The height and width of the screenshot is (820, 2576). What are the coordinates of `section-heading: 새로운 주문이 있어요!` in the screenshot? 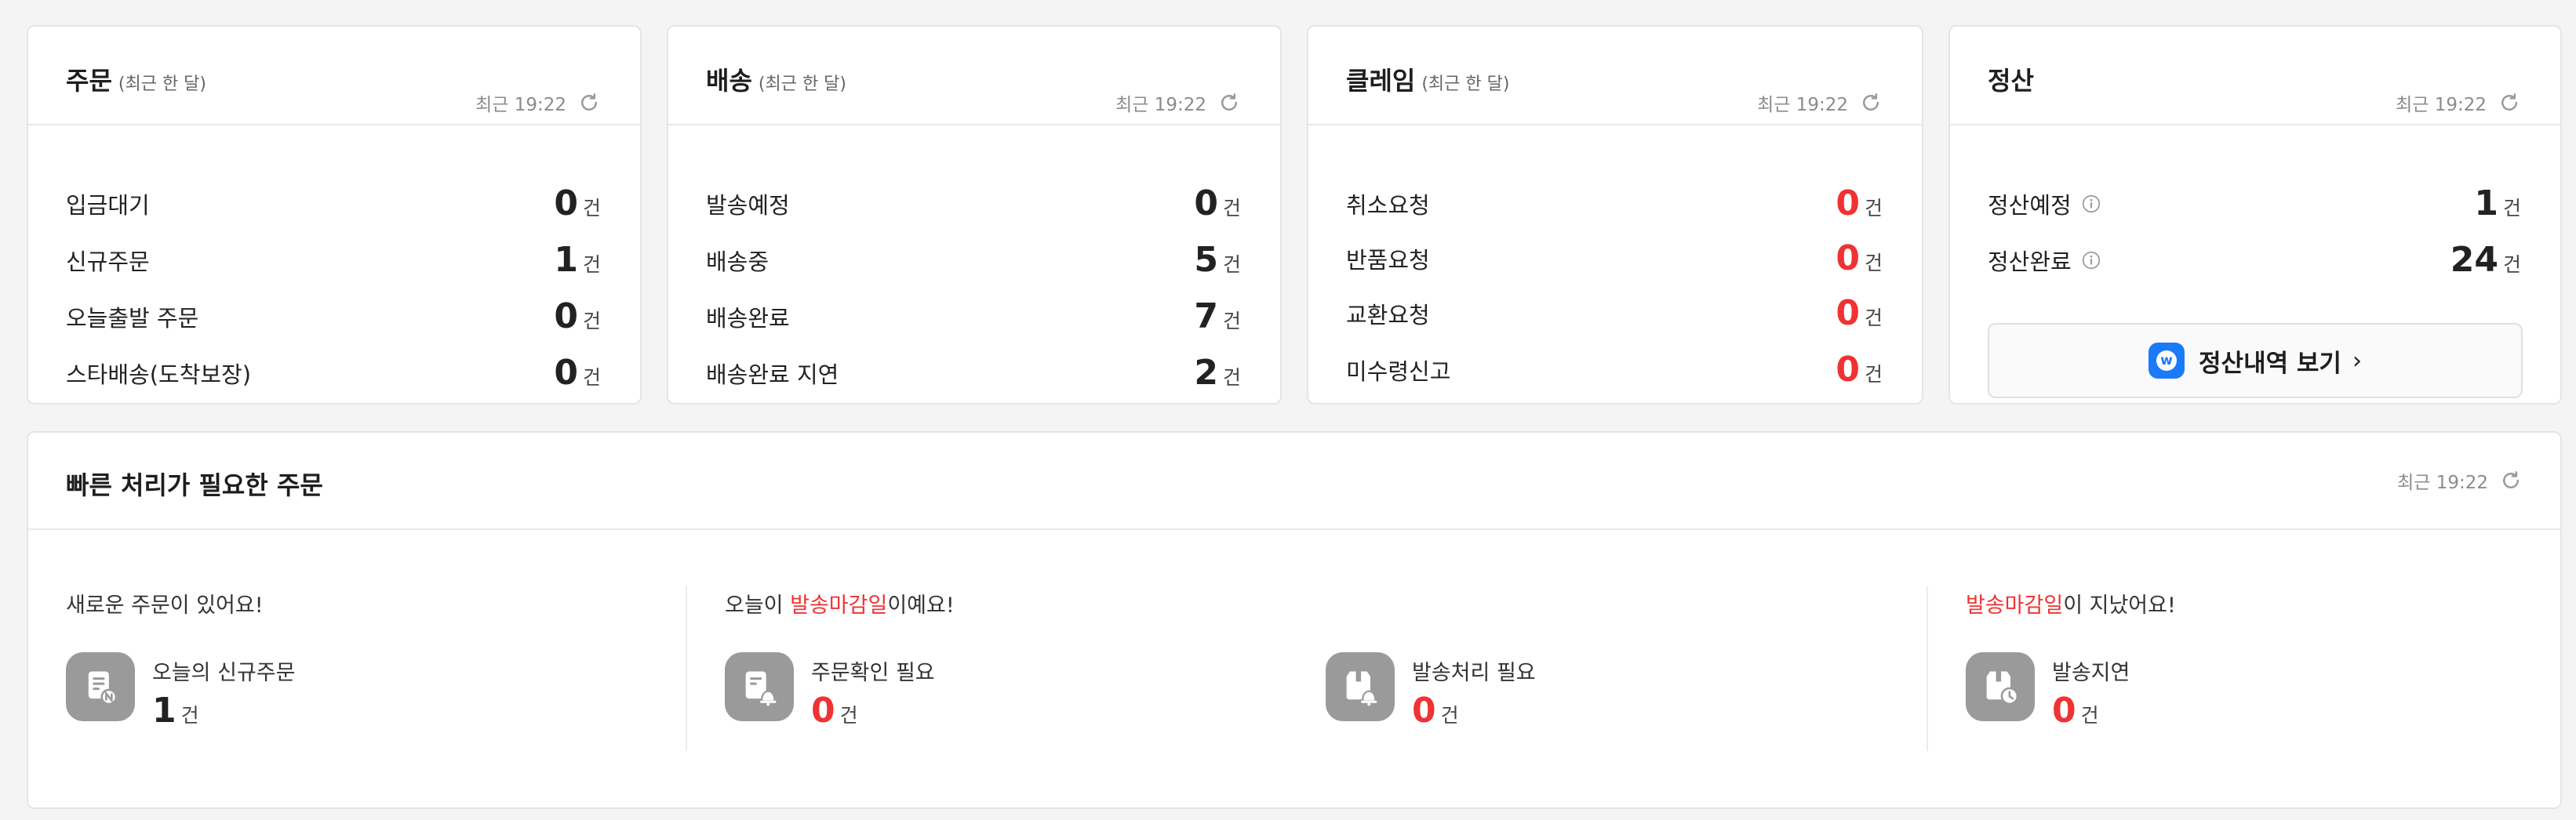 It's located at (165, 605).